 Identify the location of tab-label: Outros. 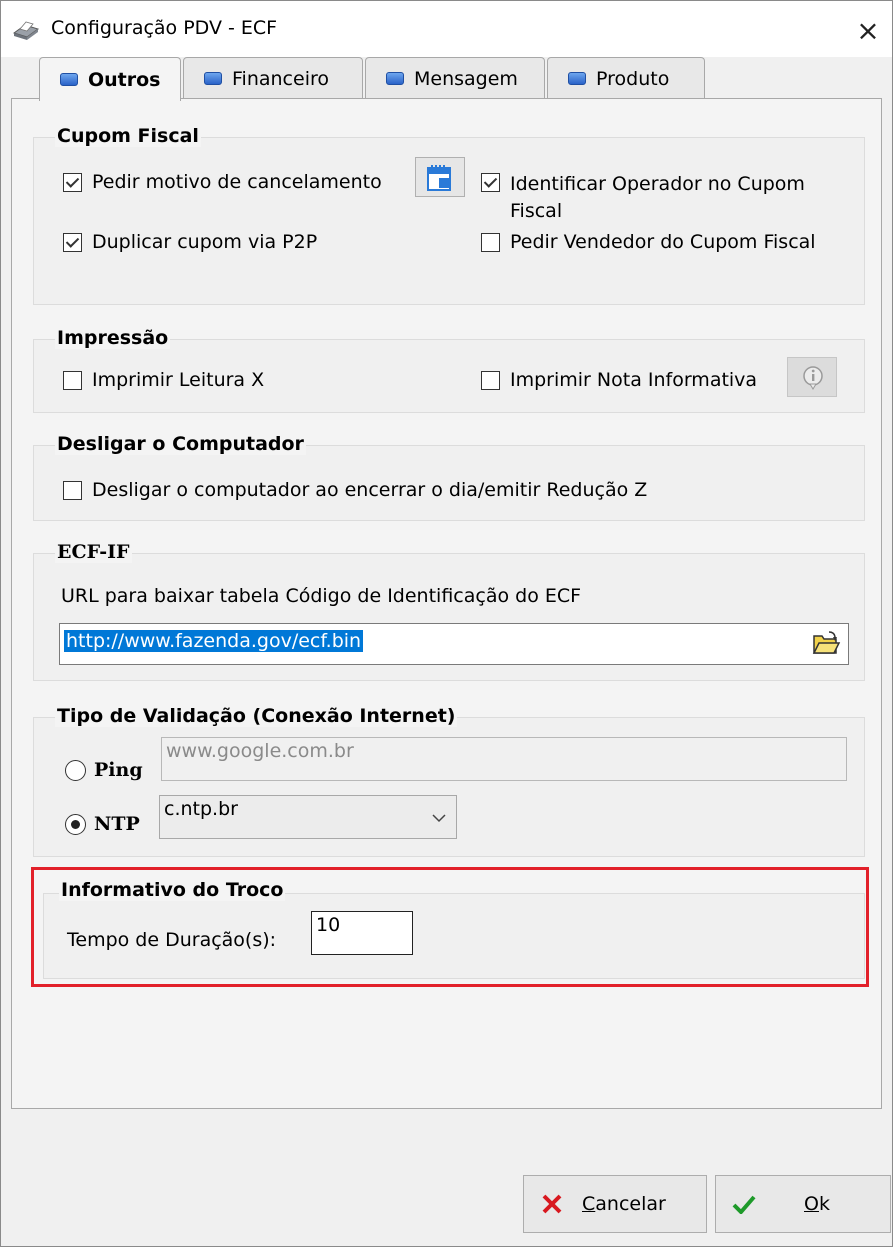
(124, 79).